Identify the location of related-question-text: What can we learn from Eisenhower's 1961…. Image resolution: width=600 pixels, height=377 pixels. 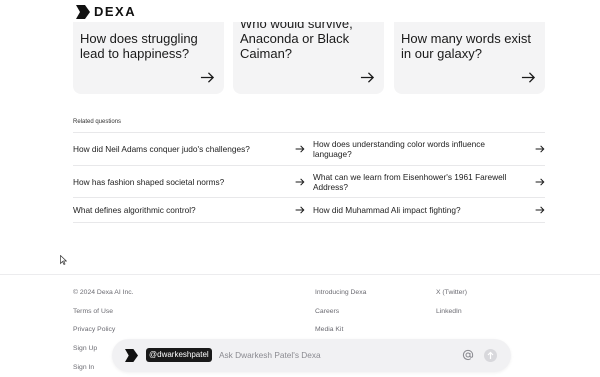
(410, 181).